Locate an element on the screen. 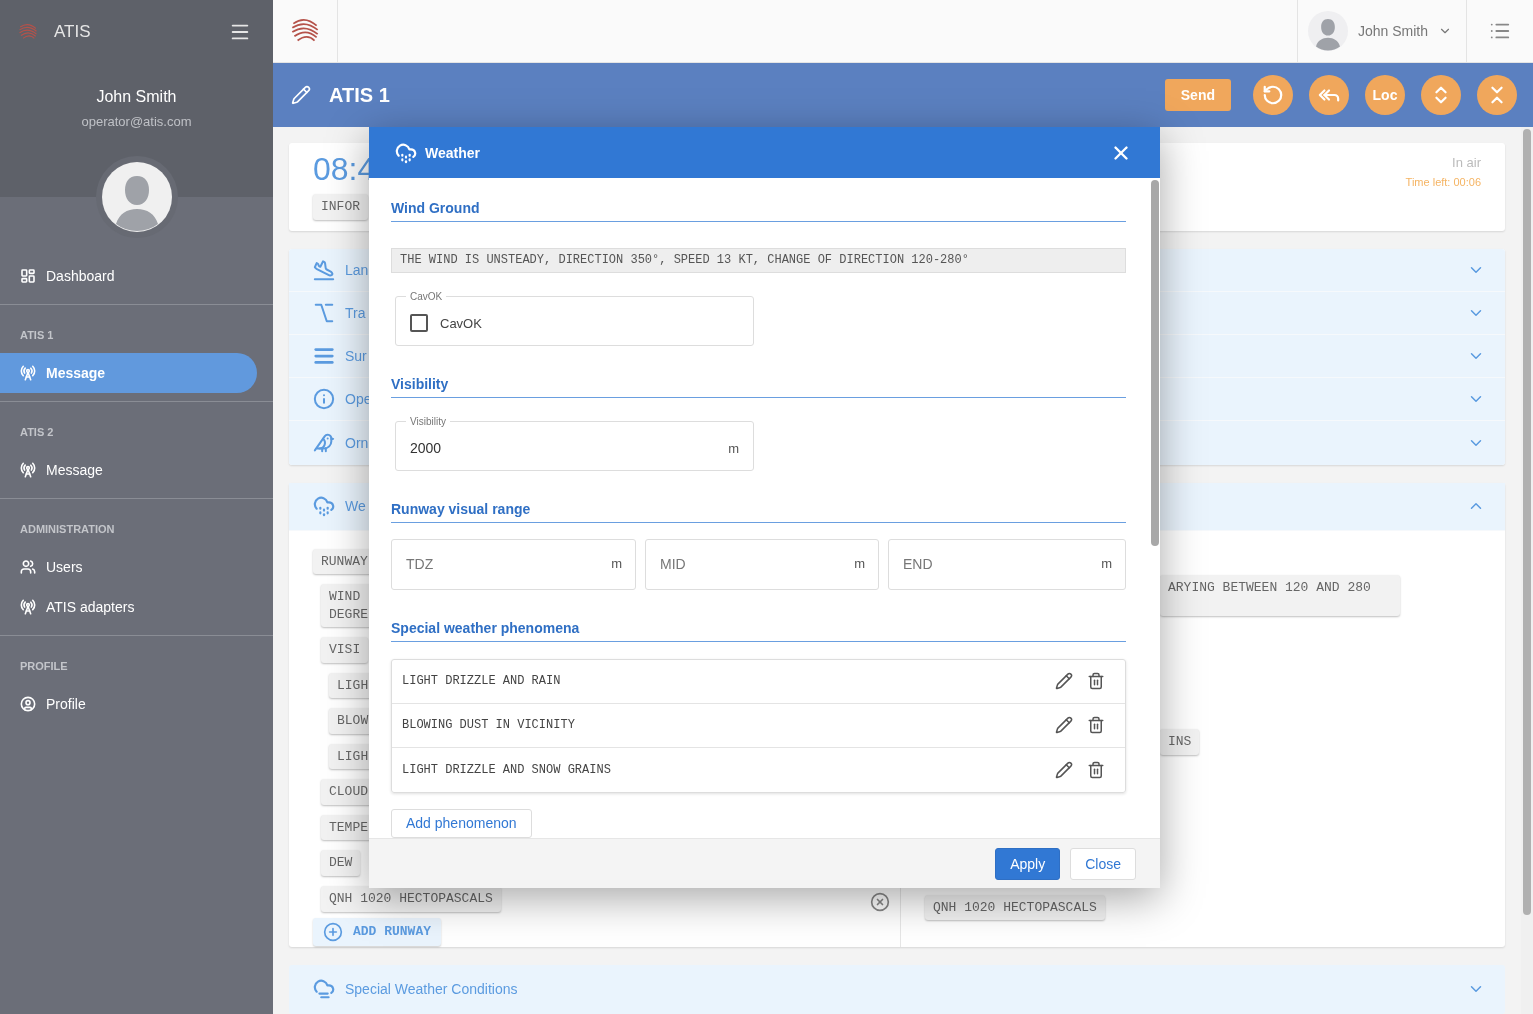 The width and height of the screenshot is (1533, 1014). users-icon is located at coordinates (28, 567).